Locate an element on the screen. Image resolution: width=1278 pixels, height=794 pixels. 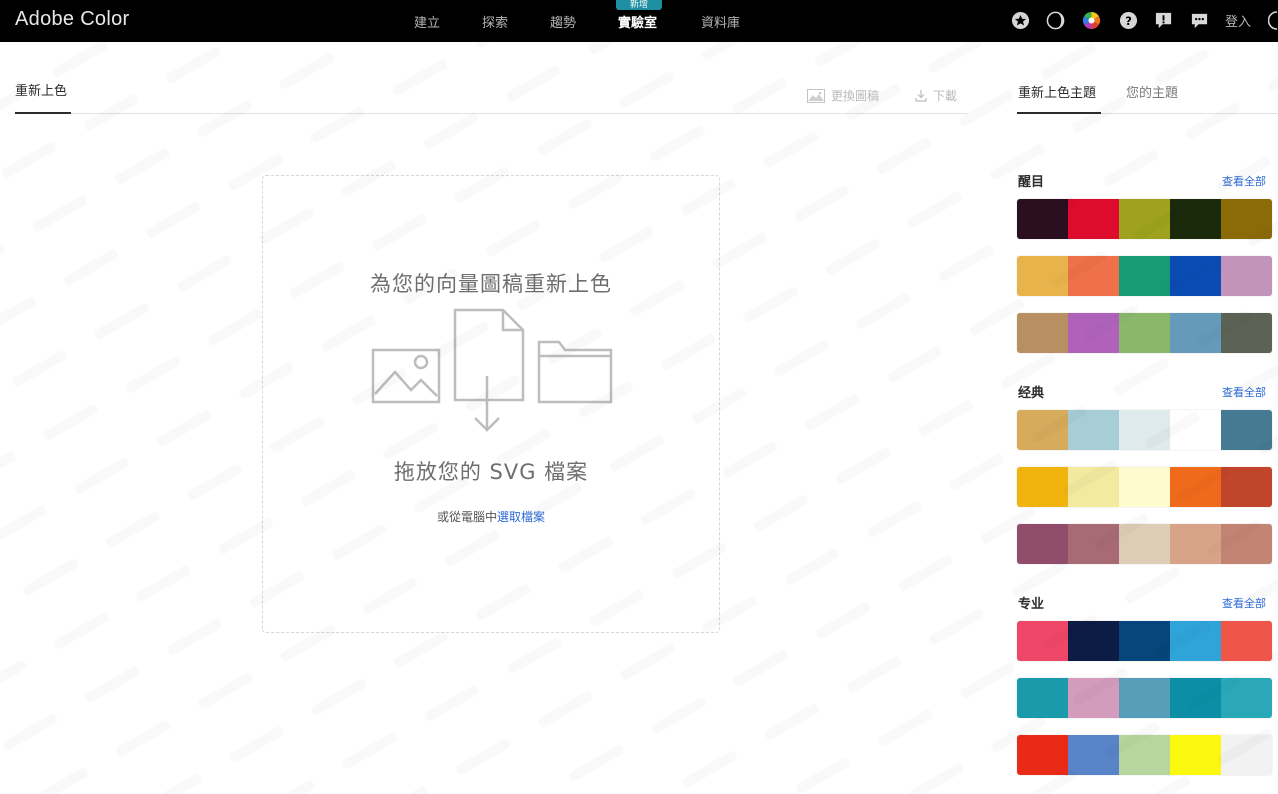
section-title-vivid: 醒目 is located at coordinates (1031, 182).